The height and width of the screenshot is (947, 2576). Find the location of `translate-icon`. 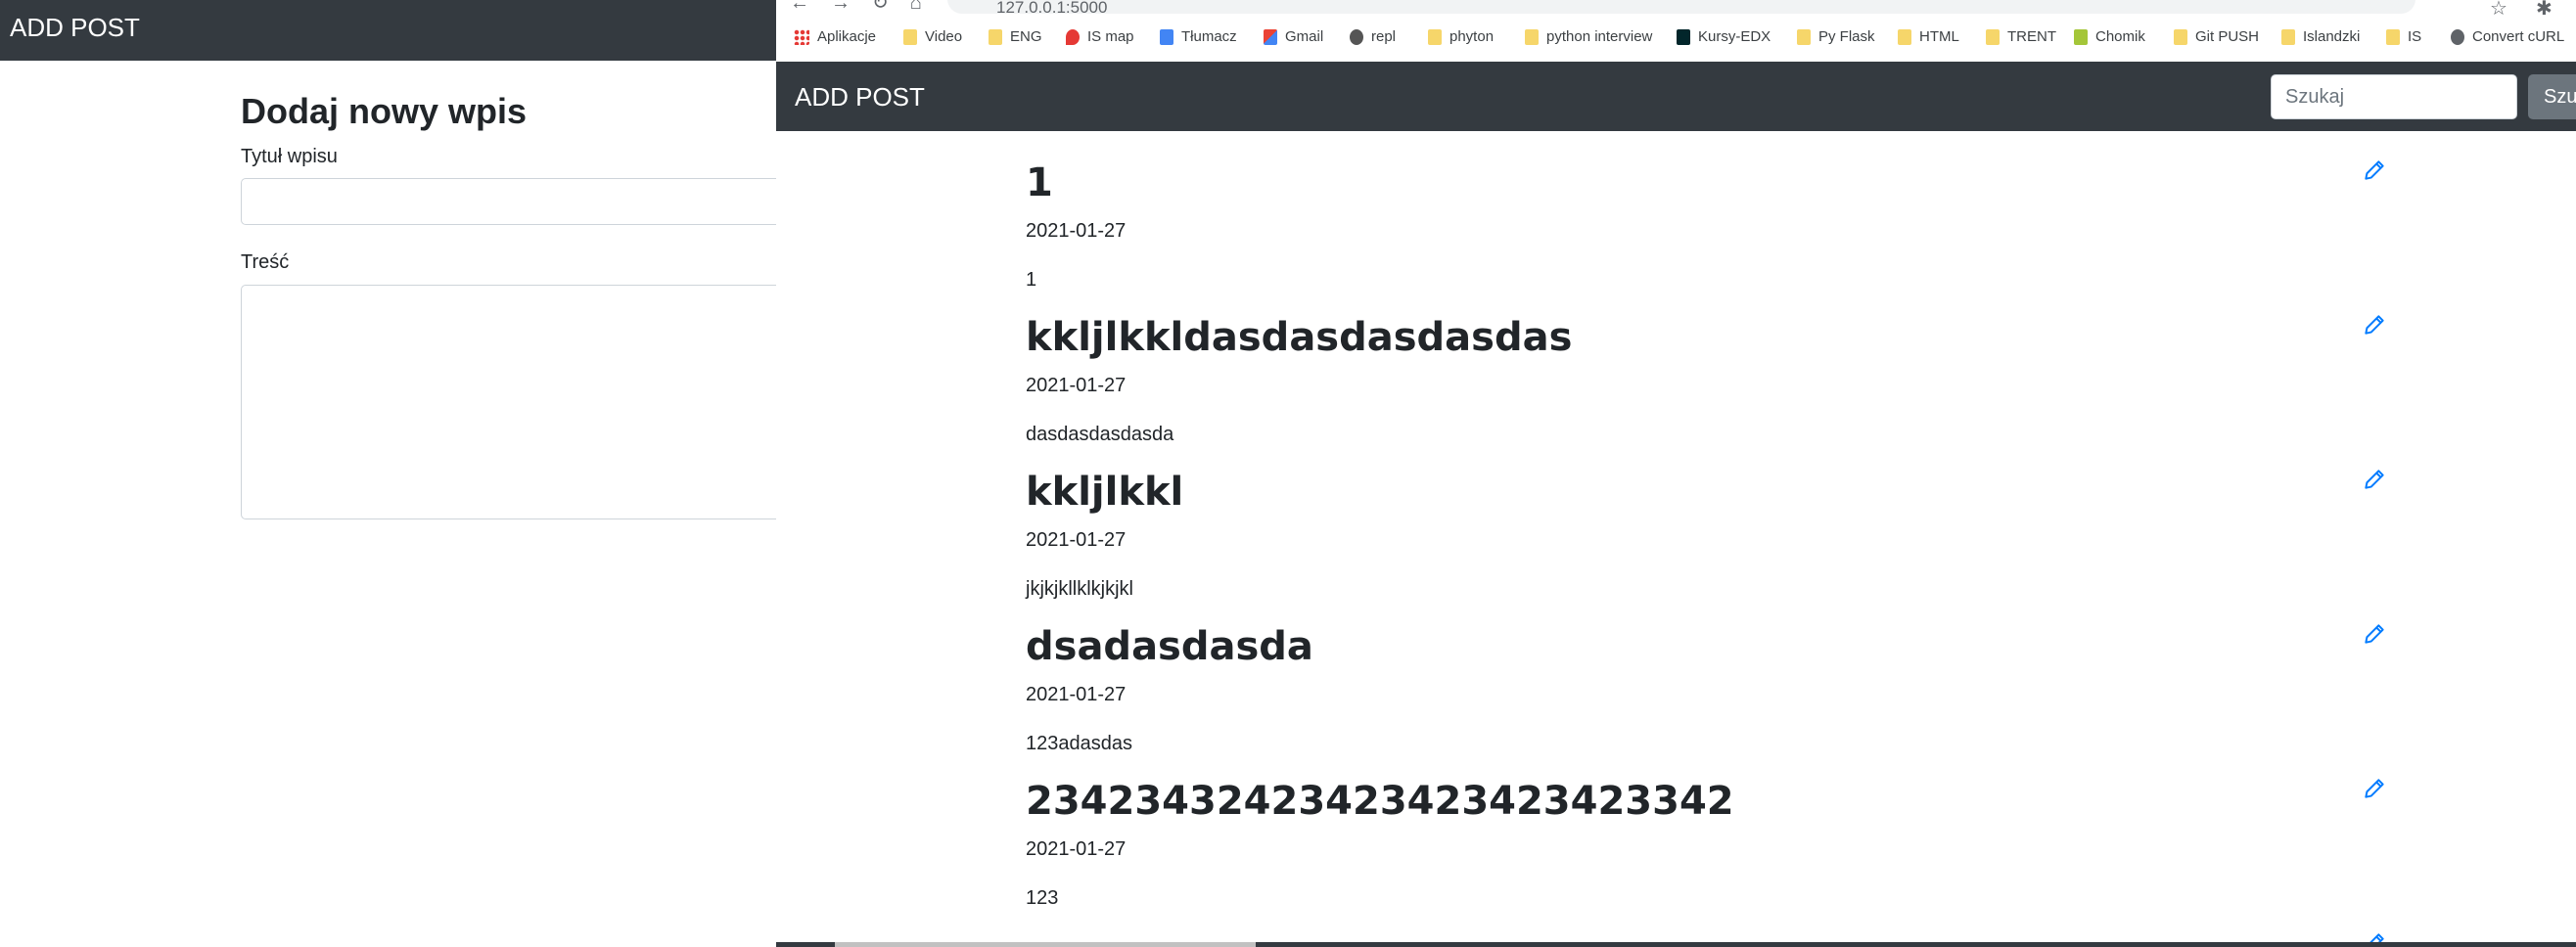

translate-icon is located at coordinates (1166, 36).